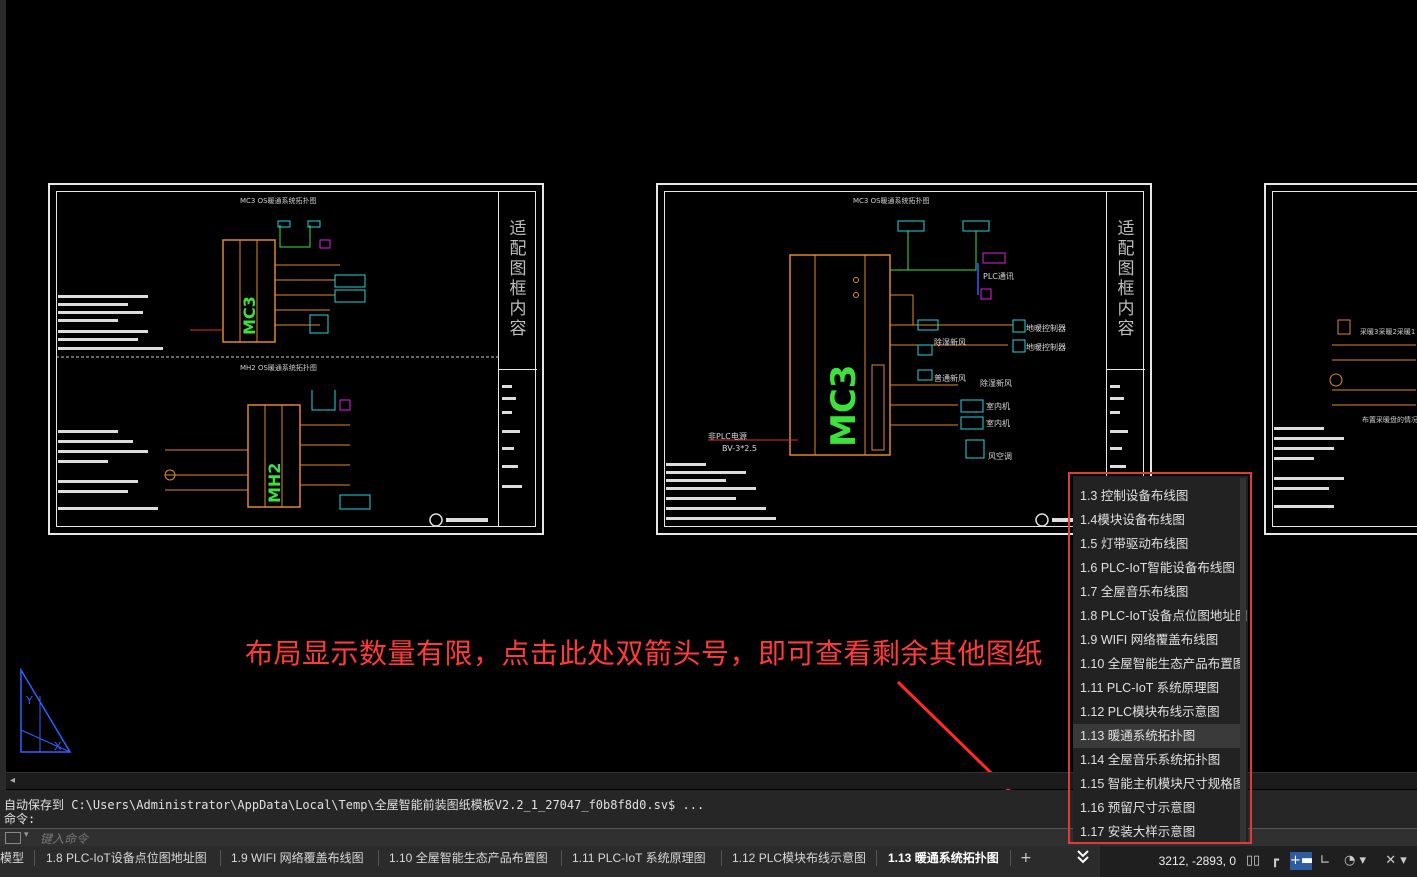 This screenshot has width=1417, height=877. Describe the element at coordinates (3, 395) in the screenshot. I see `left-edge-bar` at that location.